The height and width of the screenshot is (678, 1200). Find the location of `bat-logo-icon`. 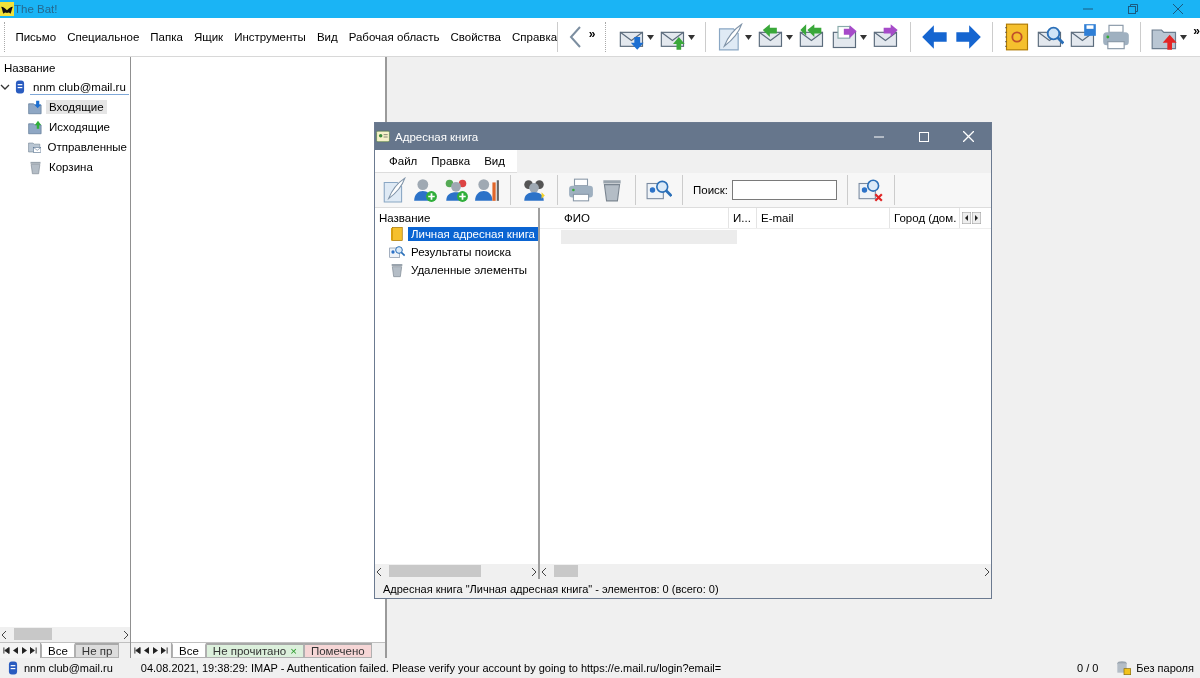

bat-logo-icon is located at coordinates (7, 9).